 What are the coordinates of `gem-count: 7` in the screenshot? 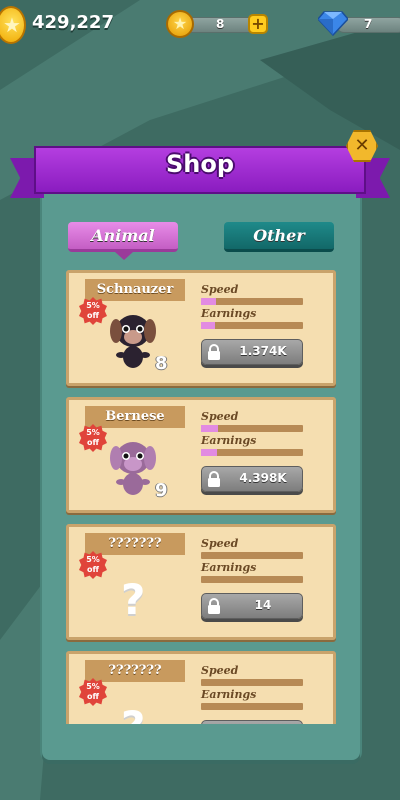 It's located at (368, 24).